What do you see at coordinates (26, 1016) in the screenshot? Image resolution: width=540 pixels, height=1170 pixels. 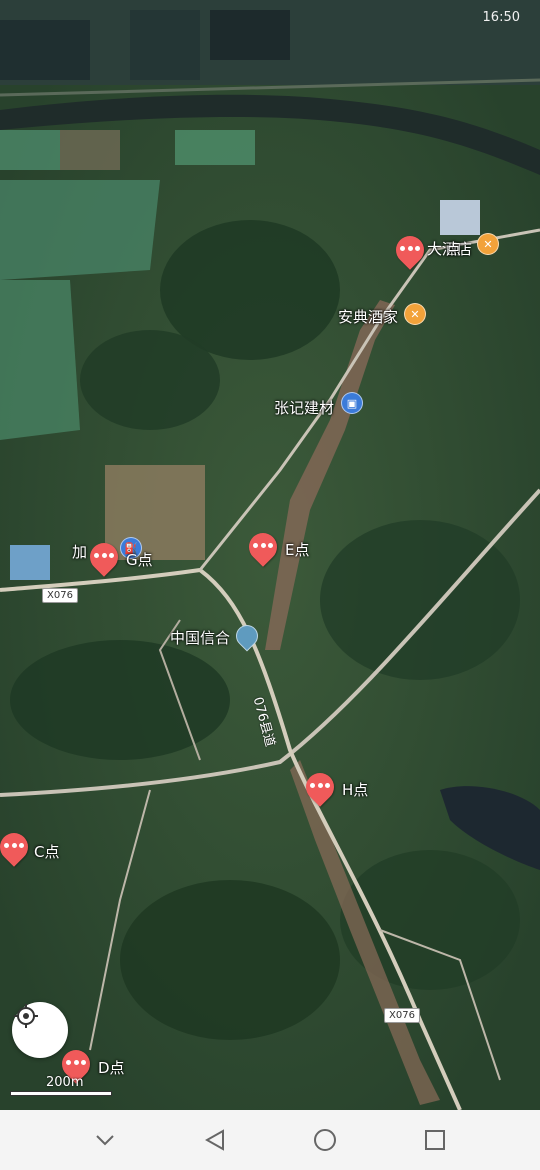 I see `crosshair-icon` at bounding box center [26, 1016].